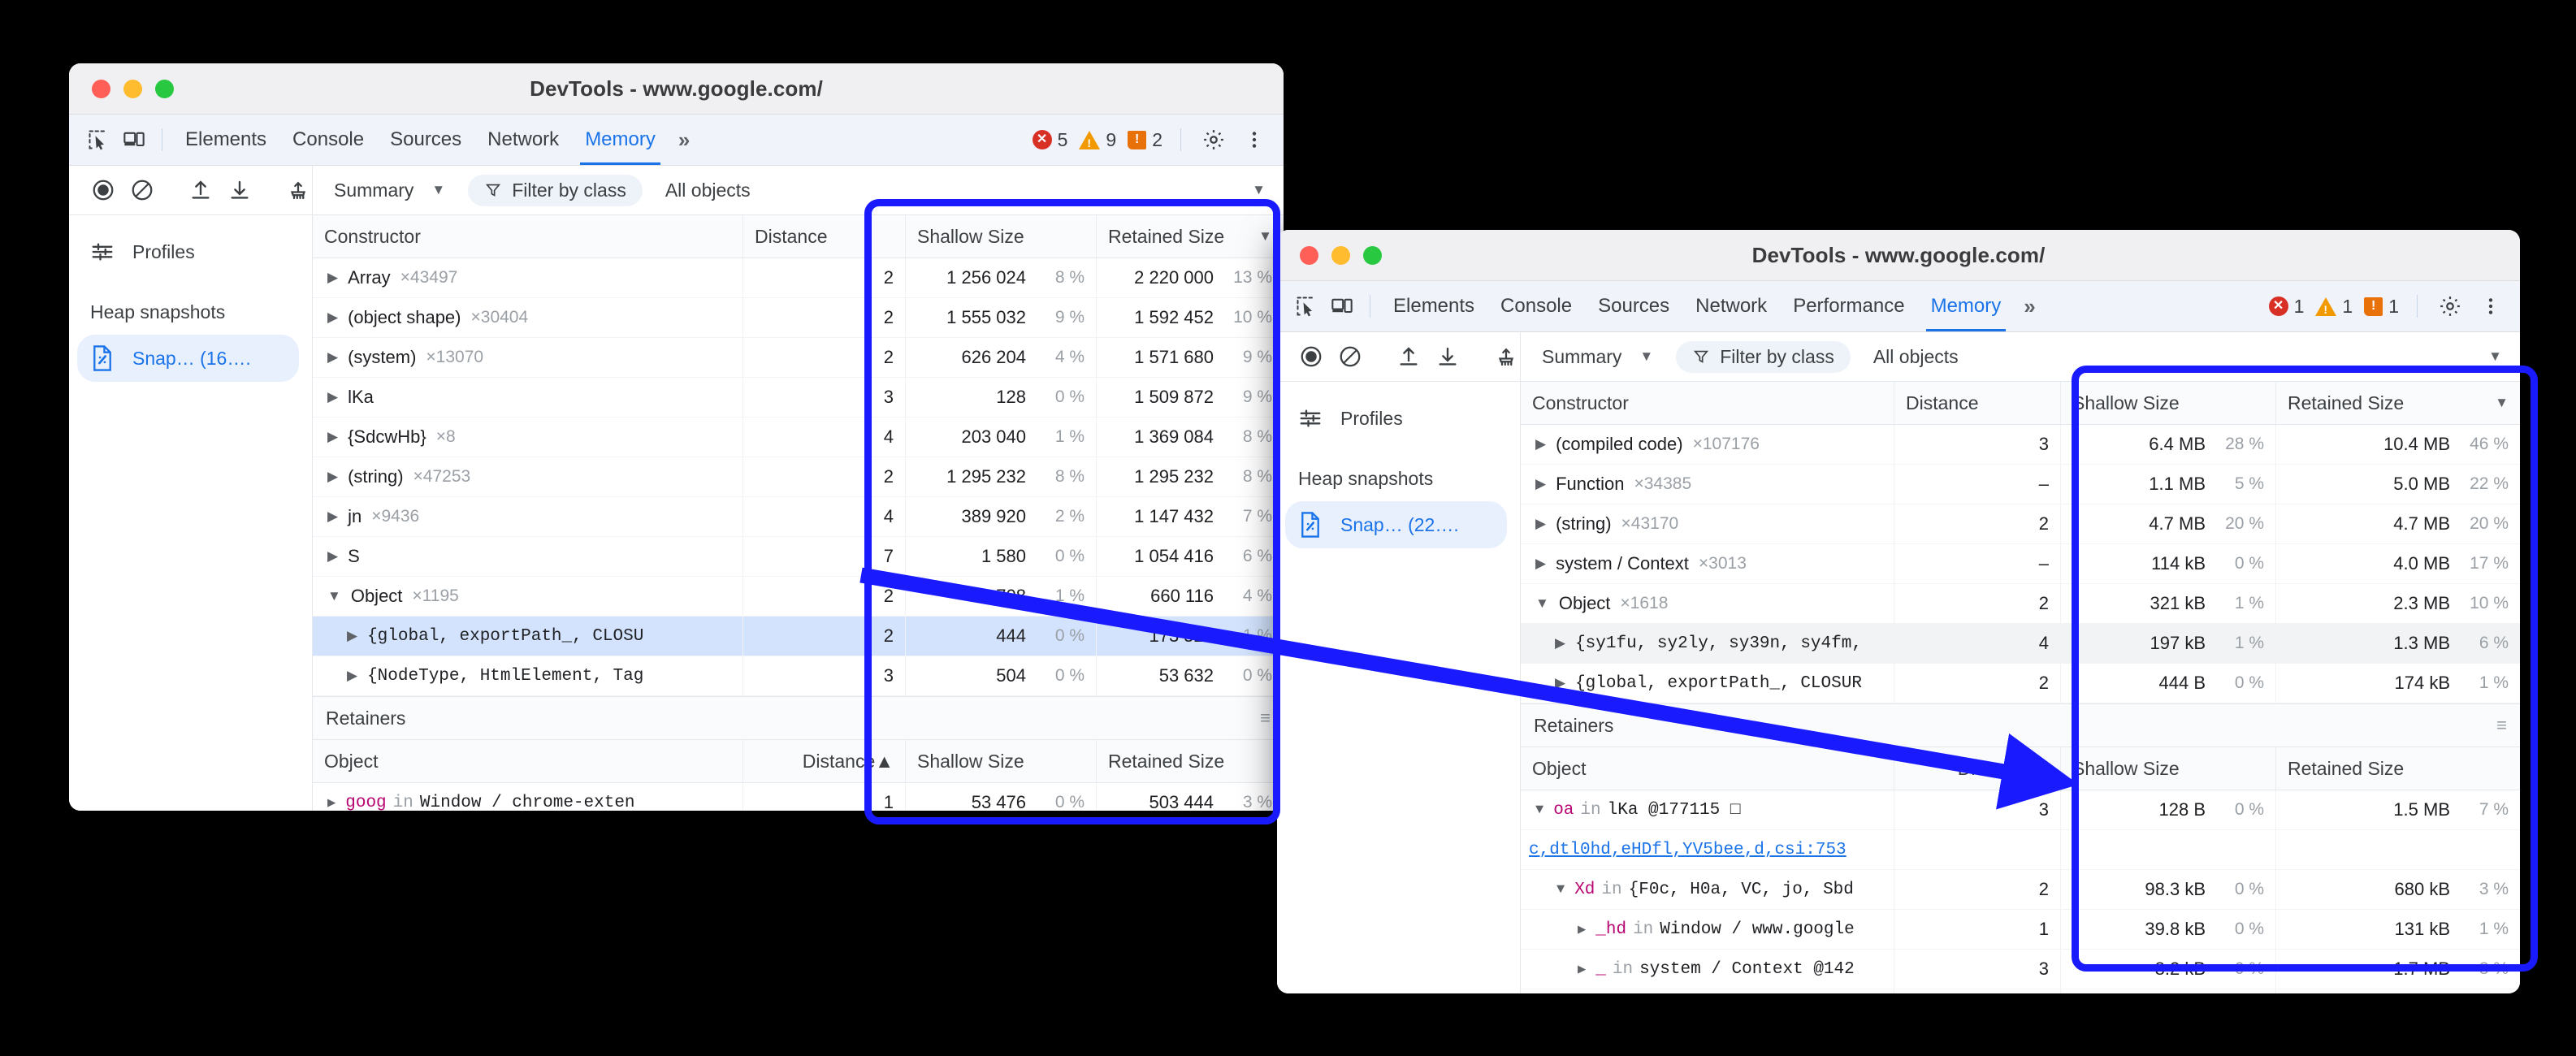 This screenshot has width=2576, height=1056. I want to click on issue-counter: ! 1, so click(2381, 307).